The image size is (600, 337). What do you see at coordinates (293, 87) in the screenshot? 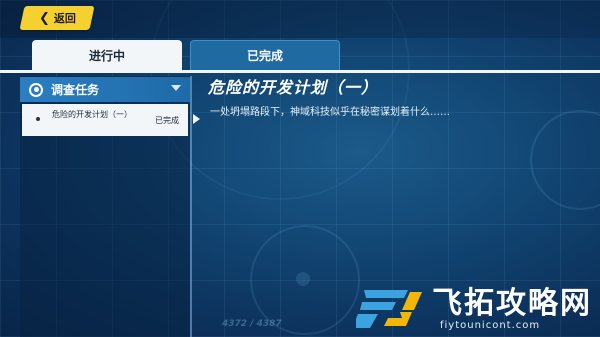
I see `quest-detail-title: 危险的开发计划（一）` at bounding box center [293, 87].